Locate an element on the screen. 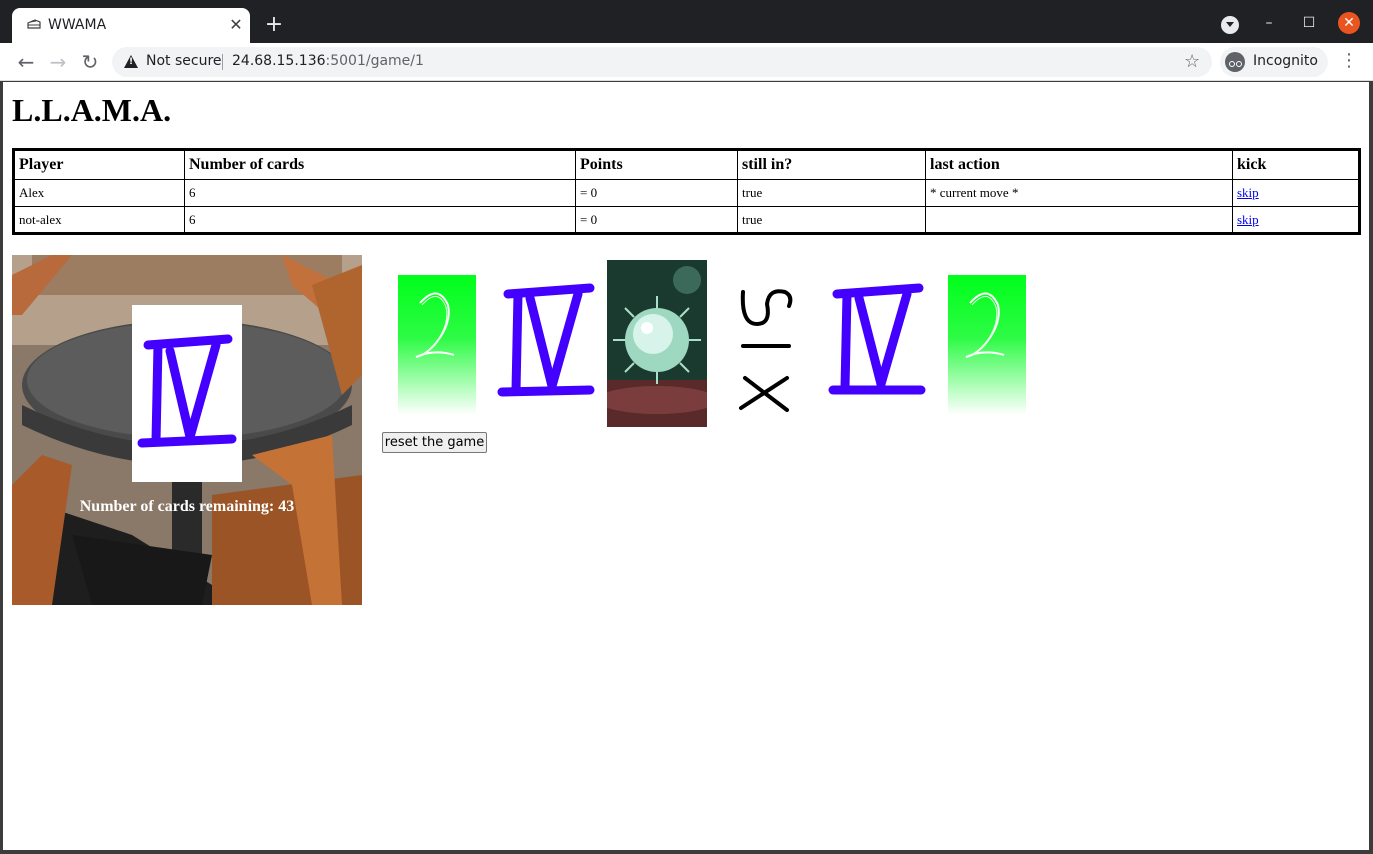 The width and height of the screenshot is (1373, 854). tab-search-icon is located at coordinates (1230, 25).